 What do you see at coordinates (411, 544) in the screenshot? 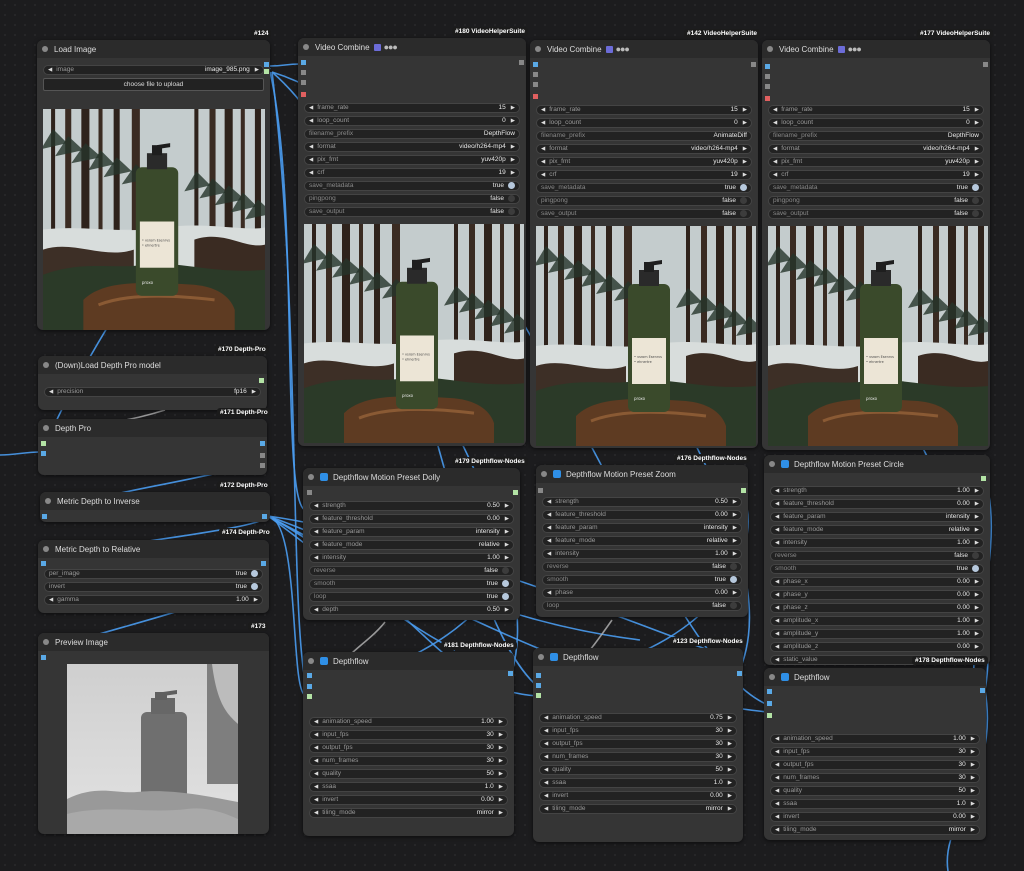
I see `widget-feature-mode: ◀ feature_mode relative ▶` at bounding box center [411, 544].